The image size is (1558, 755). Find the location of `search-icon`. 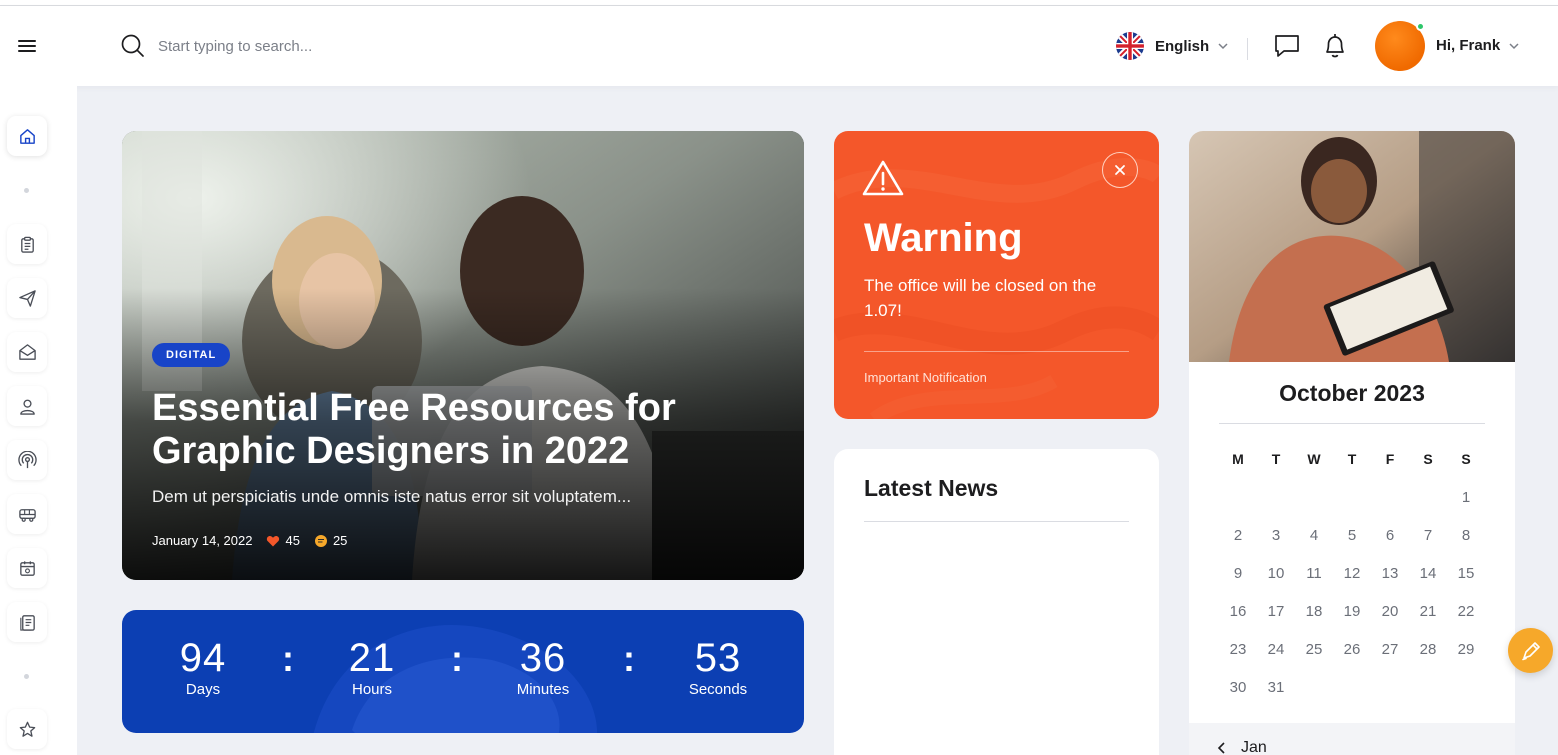

search-icon is located at coordinates (133, 46).